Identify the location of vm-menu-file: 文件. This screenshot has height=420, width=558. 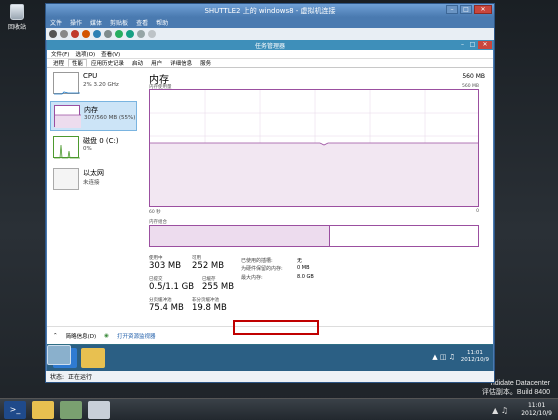
(56, 22).